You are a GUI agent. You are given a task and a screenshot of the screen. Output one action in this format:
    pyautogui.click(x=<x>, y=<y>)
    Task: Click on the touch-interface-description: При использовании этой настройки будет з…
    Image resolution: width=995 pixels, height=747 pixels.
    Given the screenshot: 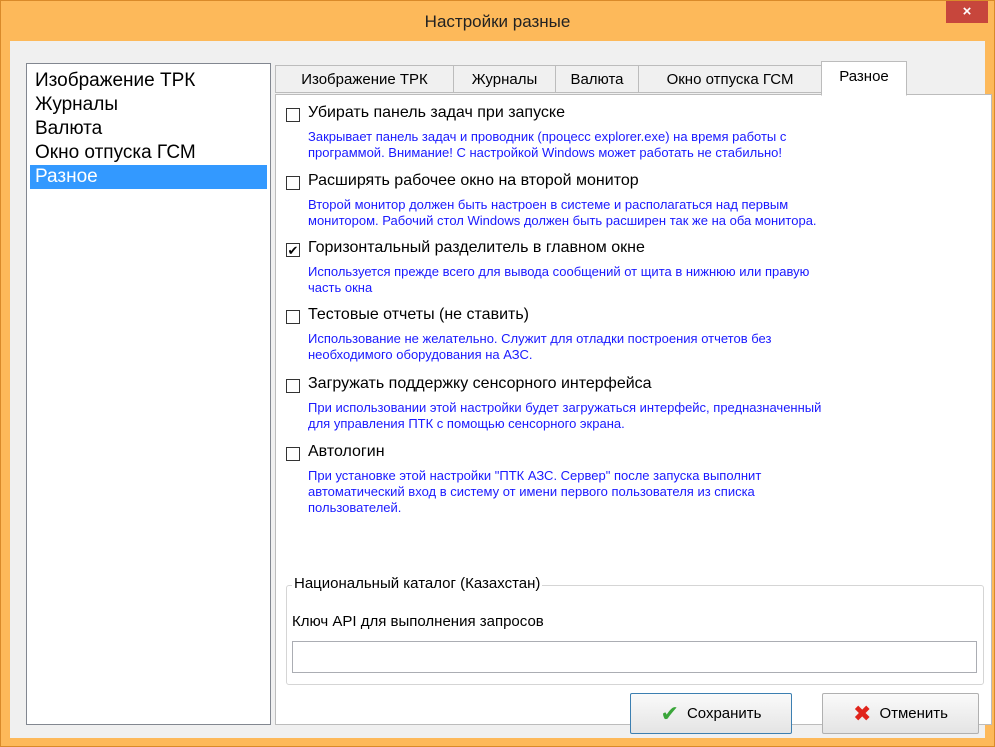 What is the action you would take?
    pyautogui.click(x=648, y=416)
    